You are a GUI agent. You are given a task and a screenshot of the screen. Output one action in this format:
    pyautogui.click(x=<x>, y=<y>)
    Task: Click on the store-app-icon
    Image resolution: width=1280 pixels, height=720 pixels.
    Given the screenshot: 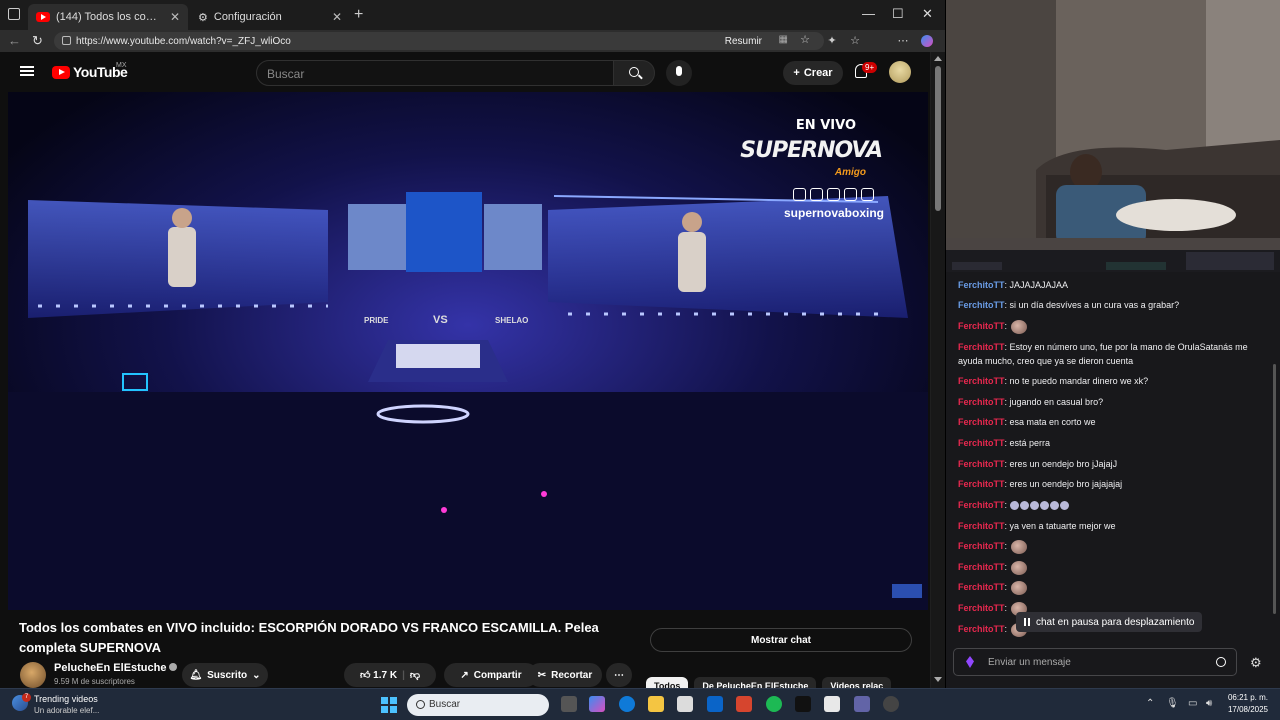 What is the action you would take?
    pyautogui.click(x=685, y=704)
    